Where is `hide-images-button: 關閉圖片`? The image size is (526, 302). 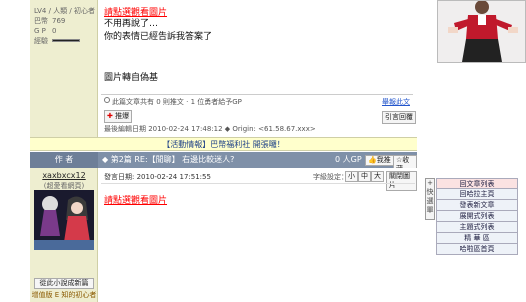 hide-images-button: 關閉圖片 is located at coordinates (401, 181).